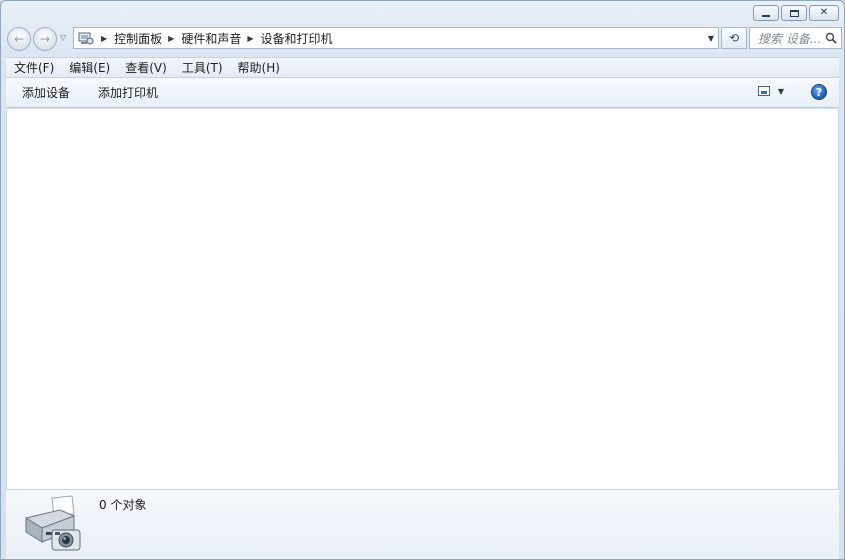  I want to click on object-count: 0 个对象, so click(123, 505).